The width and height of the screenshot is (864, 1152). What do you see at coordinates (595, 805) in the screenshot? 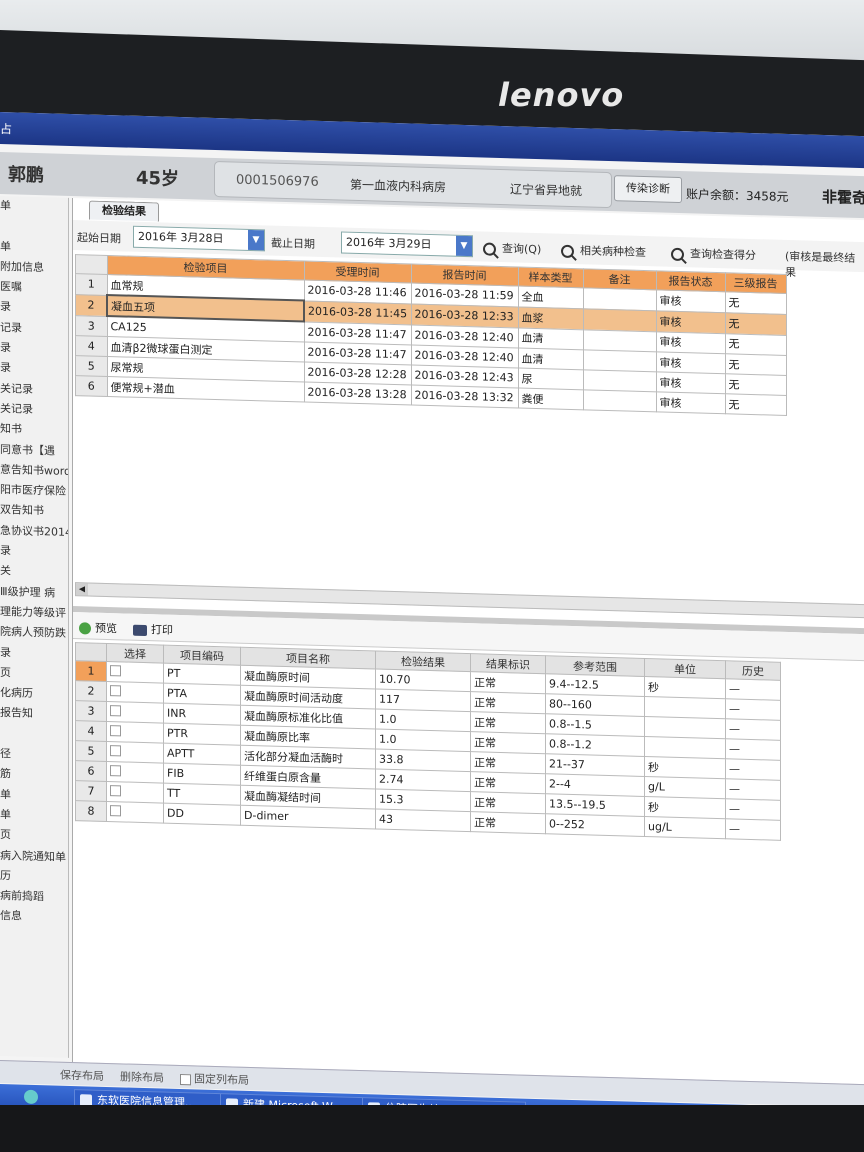
I see `table-cell: 13.5--19.5` at bounding box center [595, 805].